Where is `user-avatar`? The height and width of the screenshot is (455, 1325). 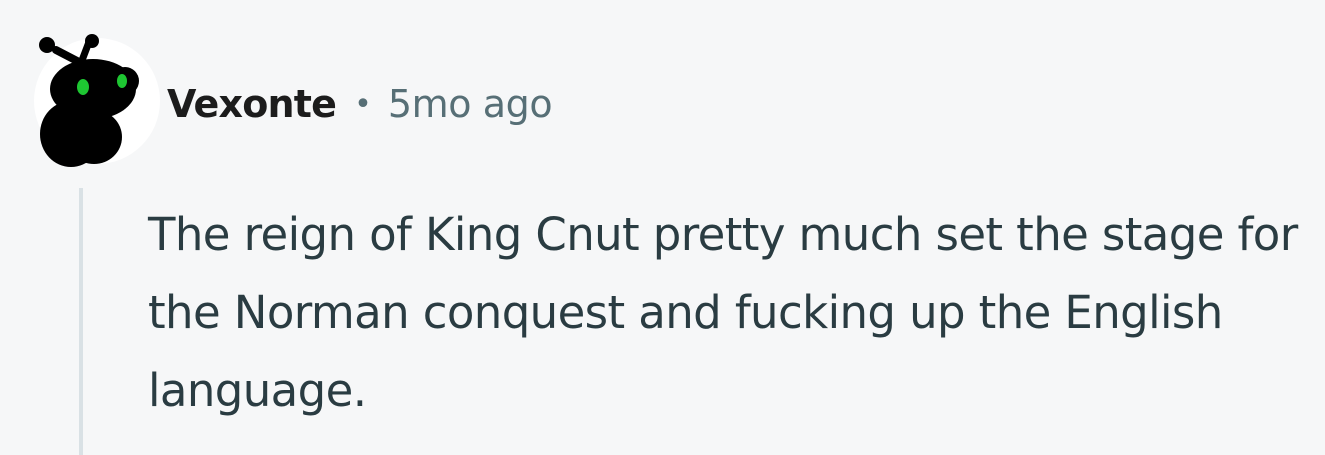
user-avatar is located at coordinates (97, 100).